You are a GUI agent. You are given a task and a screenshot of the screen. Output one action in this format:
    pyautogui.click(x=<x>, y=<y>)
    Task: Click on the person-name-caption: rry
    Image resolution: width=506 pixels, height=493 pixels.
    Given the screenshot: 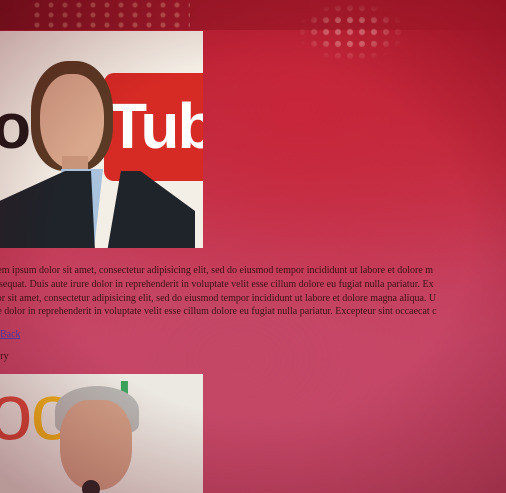 What is the action you would take?
    pyautogui.click(x=4, y=356)
    